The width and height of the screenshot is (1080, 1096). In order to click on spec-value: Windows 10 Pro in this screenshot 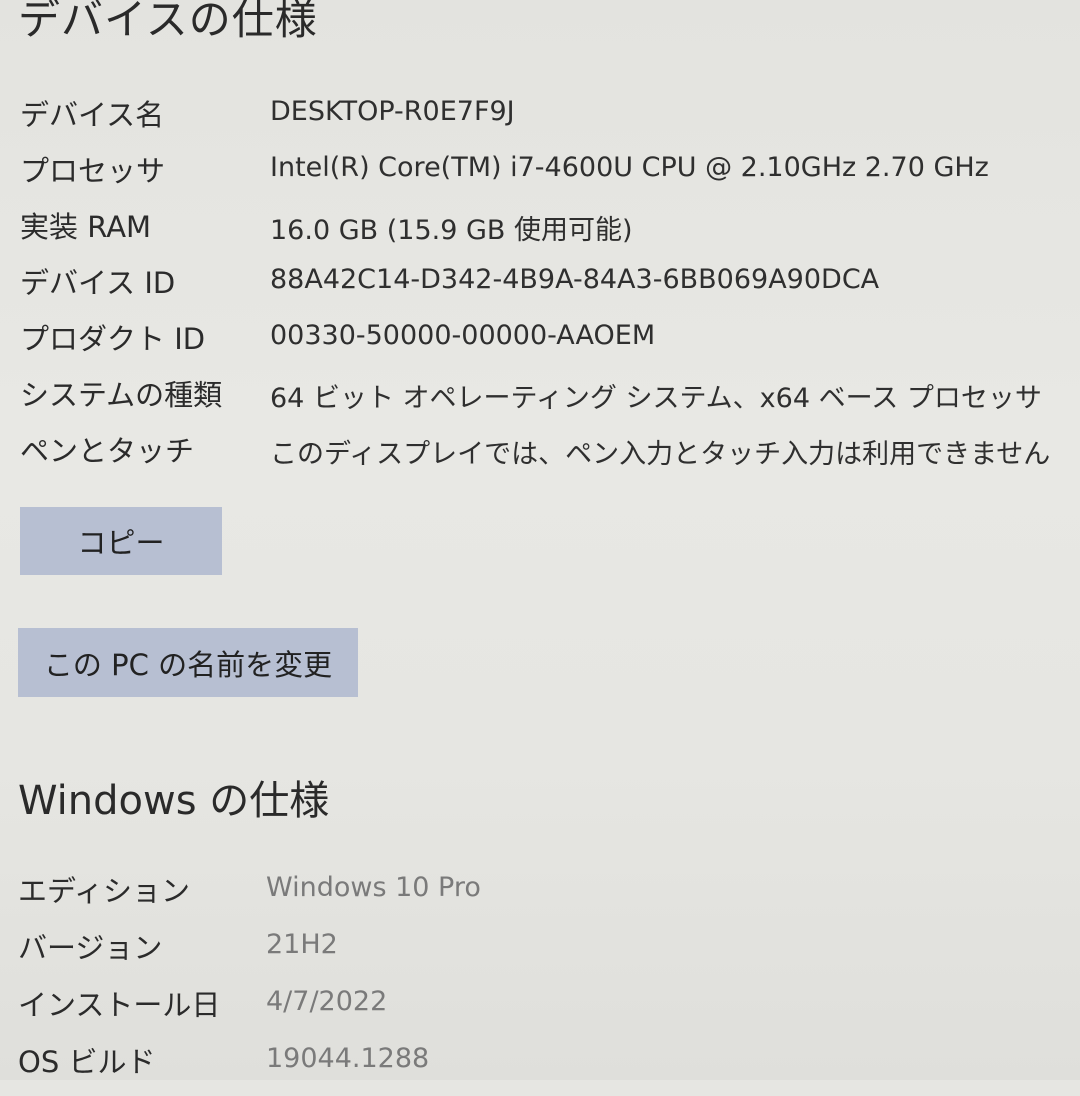, I will do `click(373, 887)`.